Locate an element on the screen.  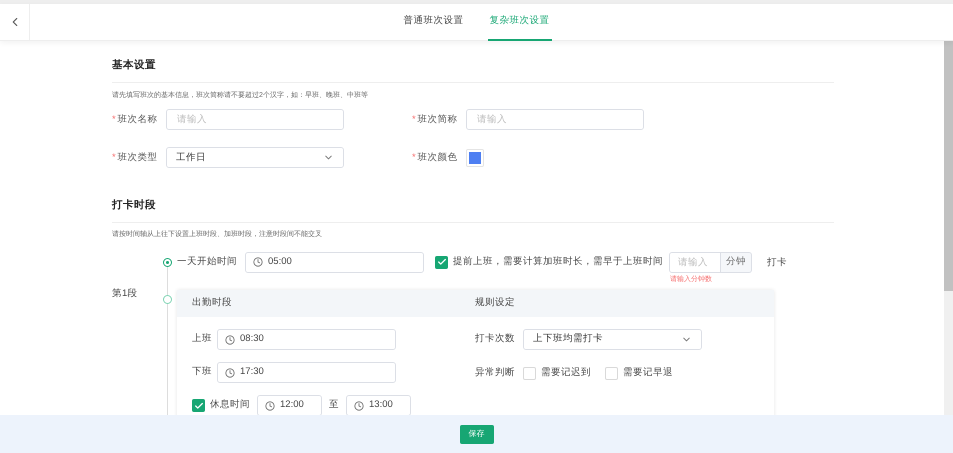
field-label: 上班 is located at coordinates (200, 339).